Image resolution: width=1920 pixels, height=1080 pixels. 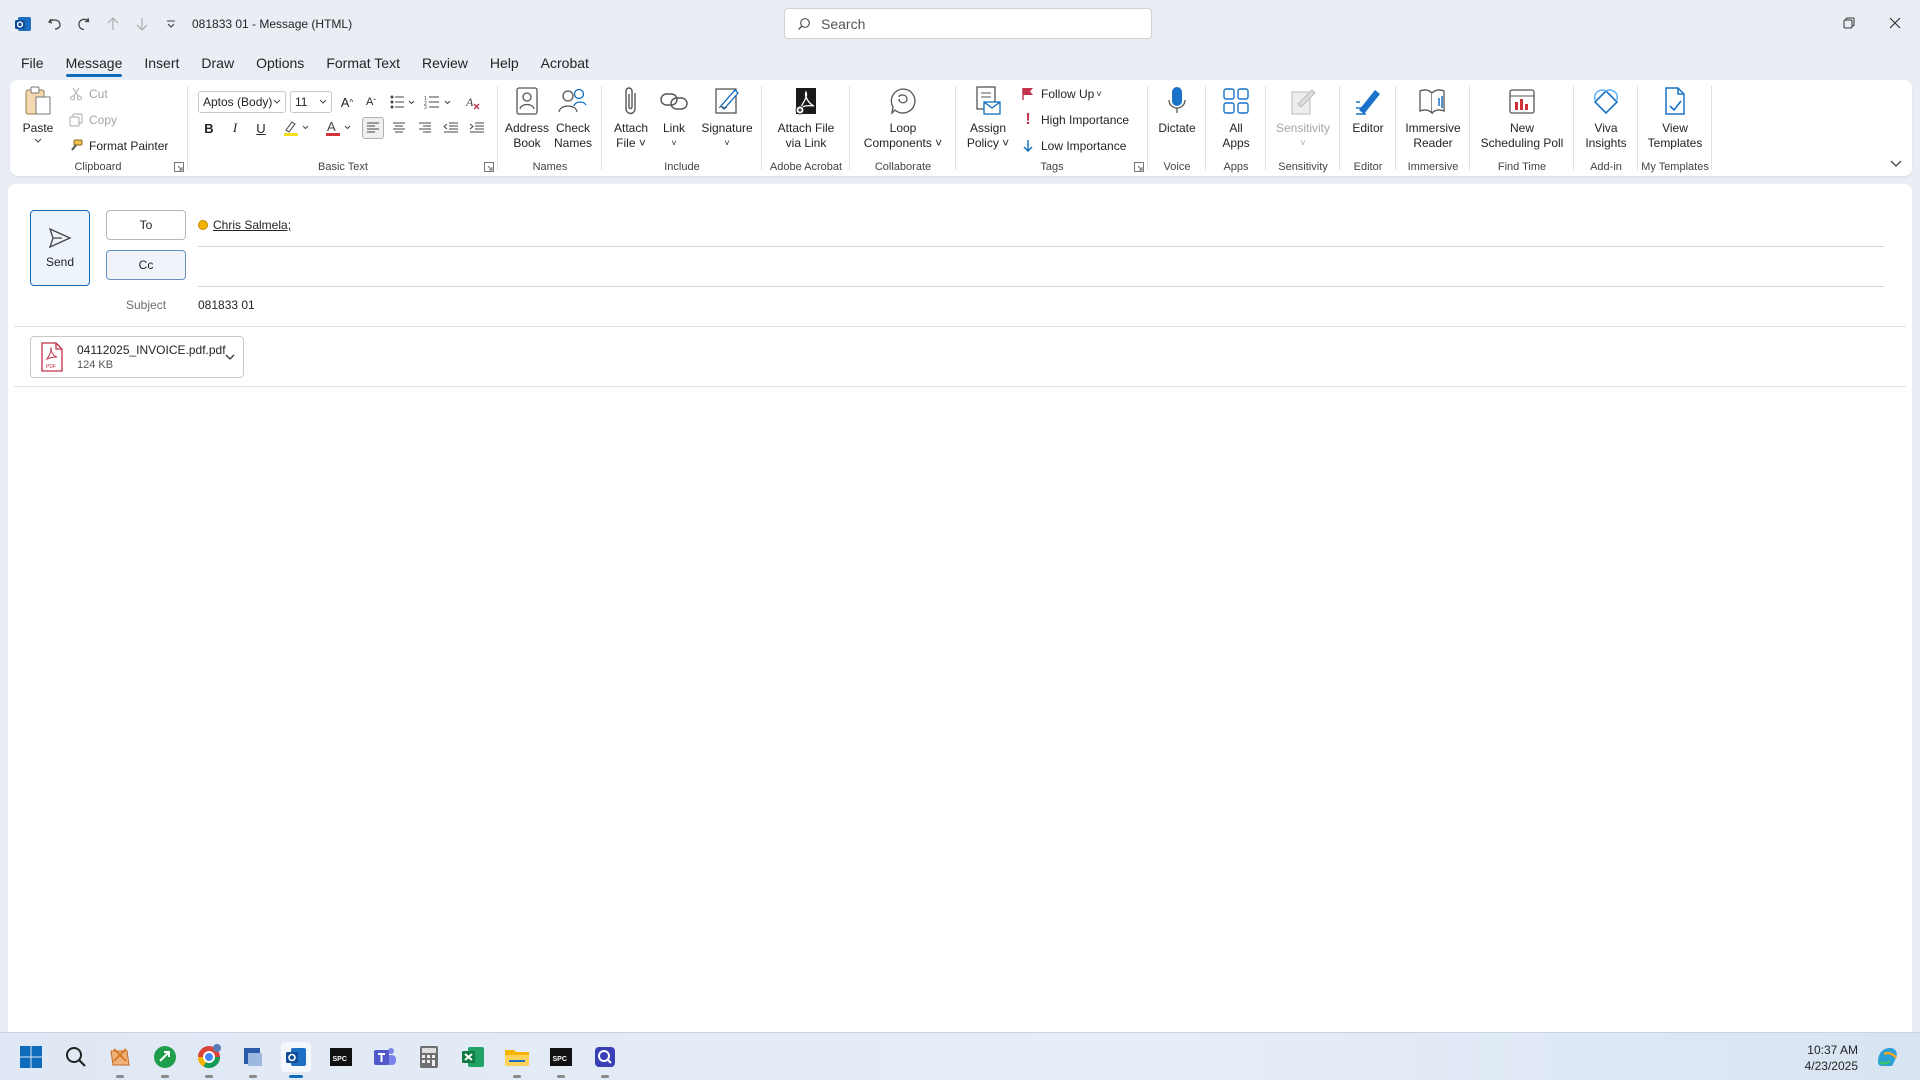 I want to click on windows-start-icon, so click(x=31, y=1057).